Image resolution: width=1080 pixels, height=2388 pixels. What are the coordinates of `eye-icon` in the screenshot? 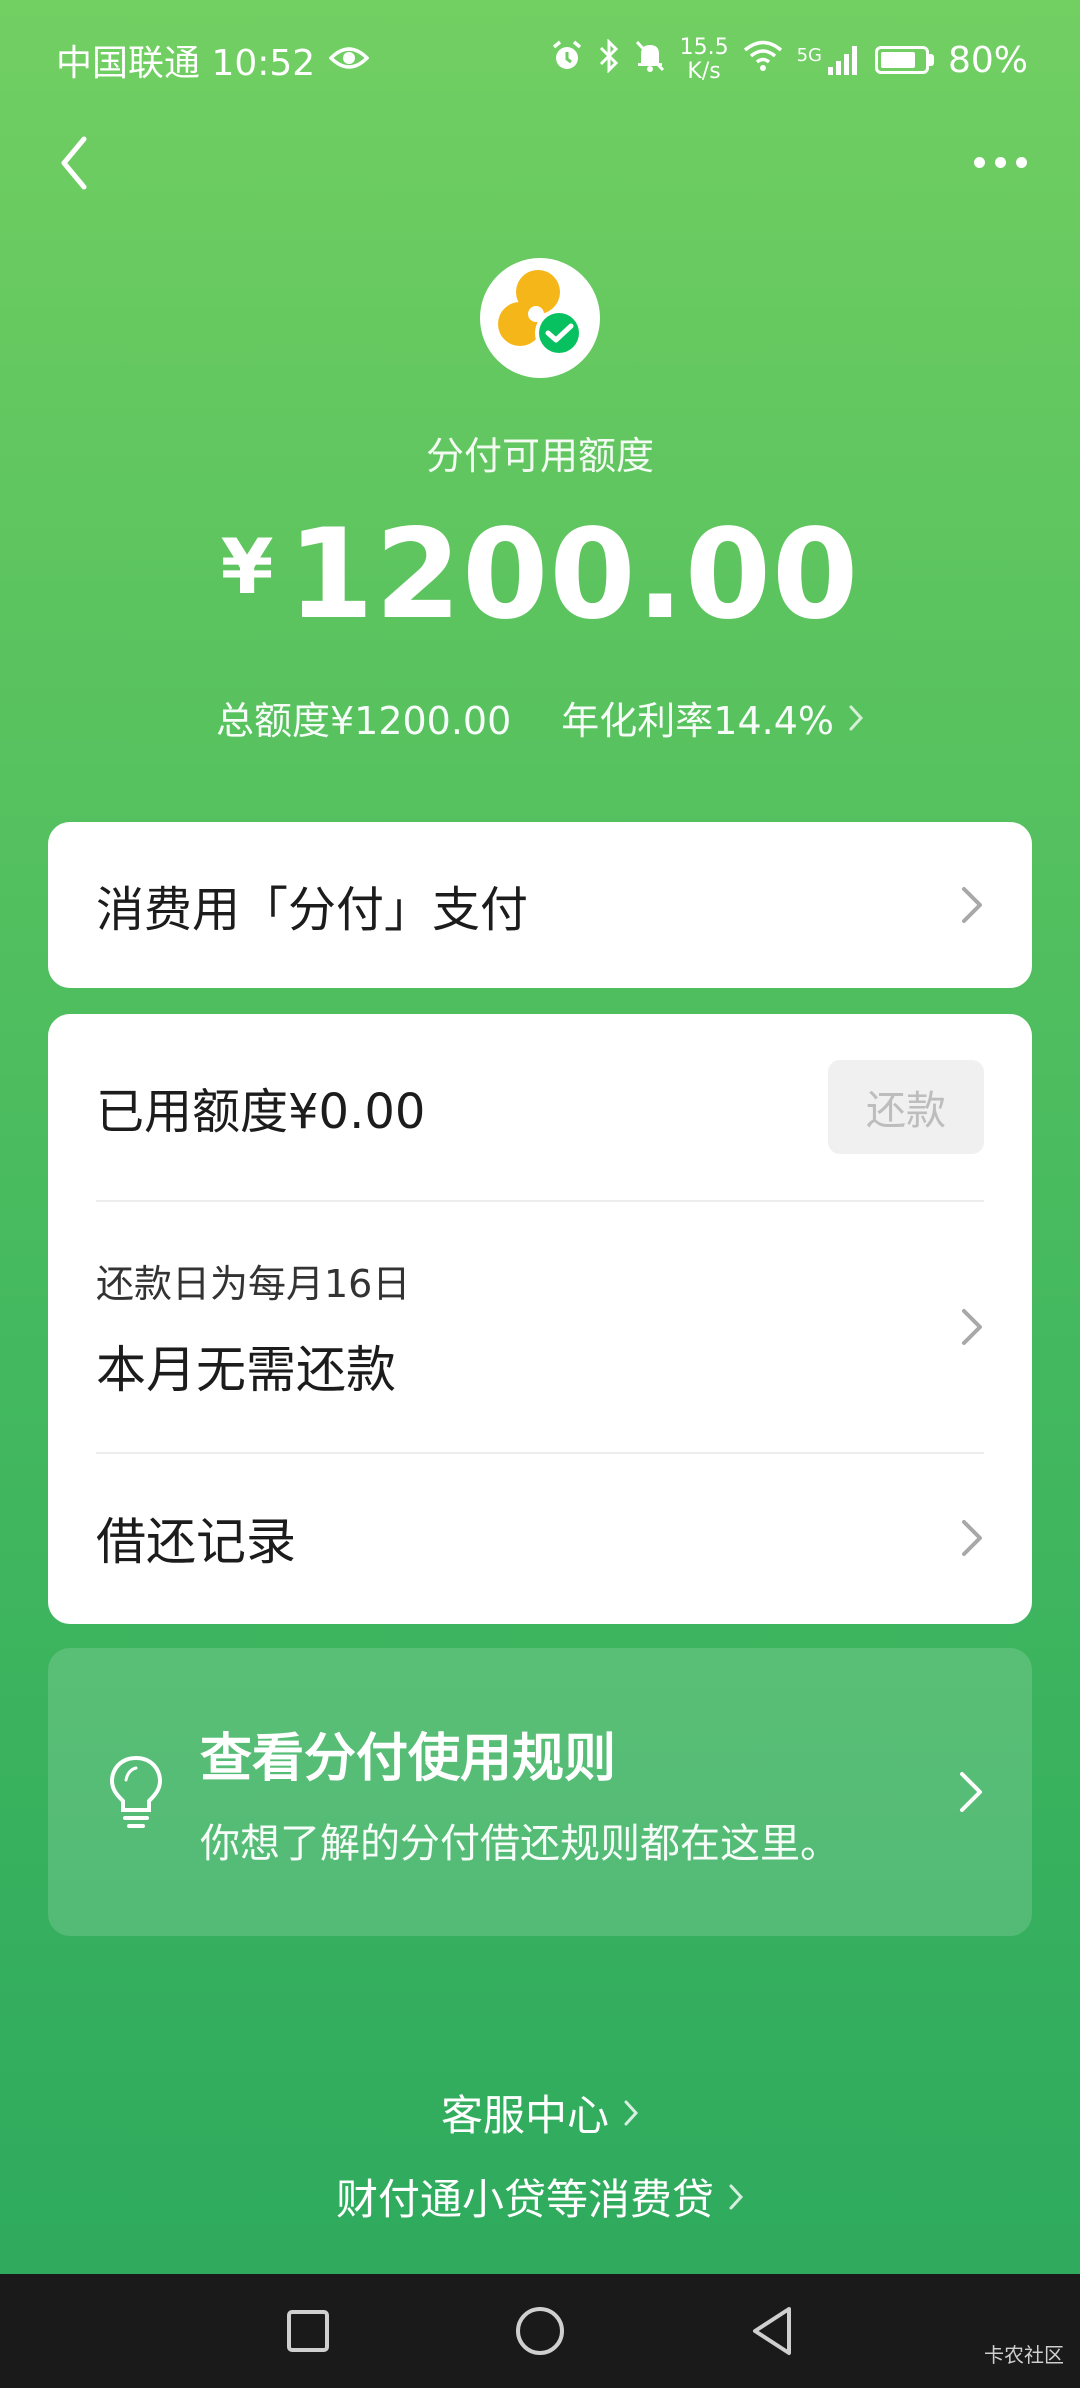 It's located at (349, 60).